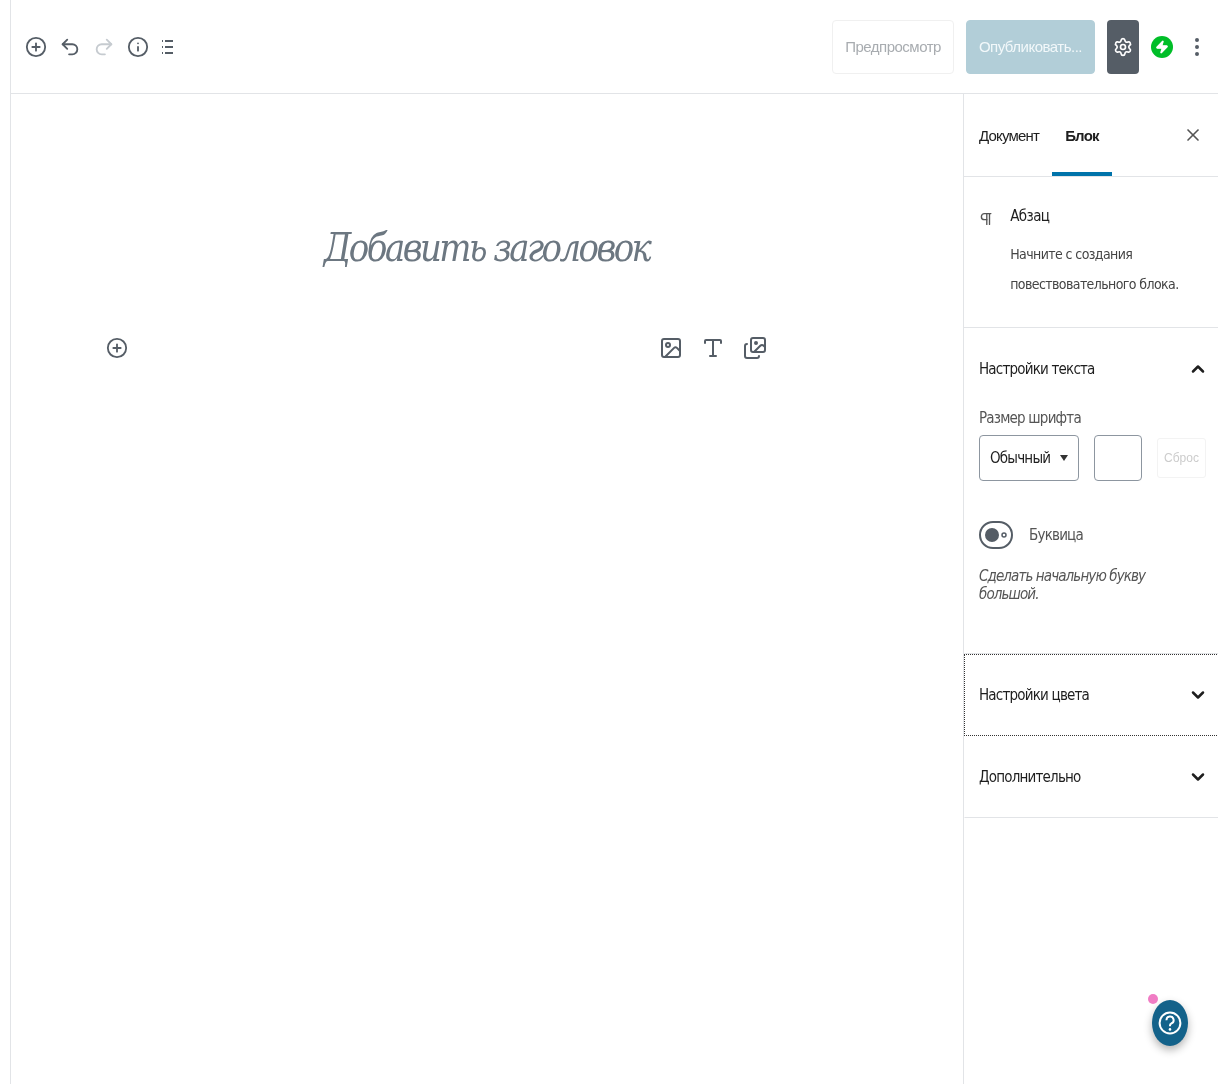 This screenshot has width=1218, height=1084. What do you see at coordinates (1082, 135) in the screenshot?
I see `sidebar-tab: Блок` at bounding box center [1082, 135].